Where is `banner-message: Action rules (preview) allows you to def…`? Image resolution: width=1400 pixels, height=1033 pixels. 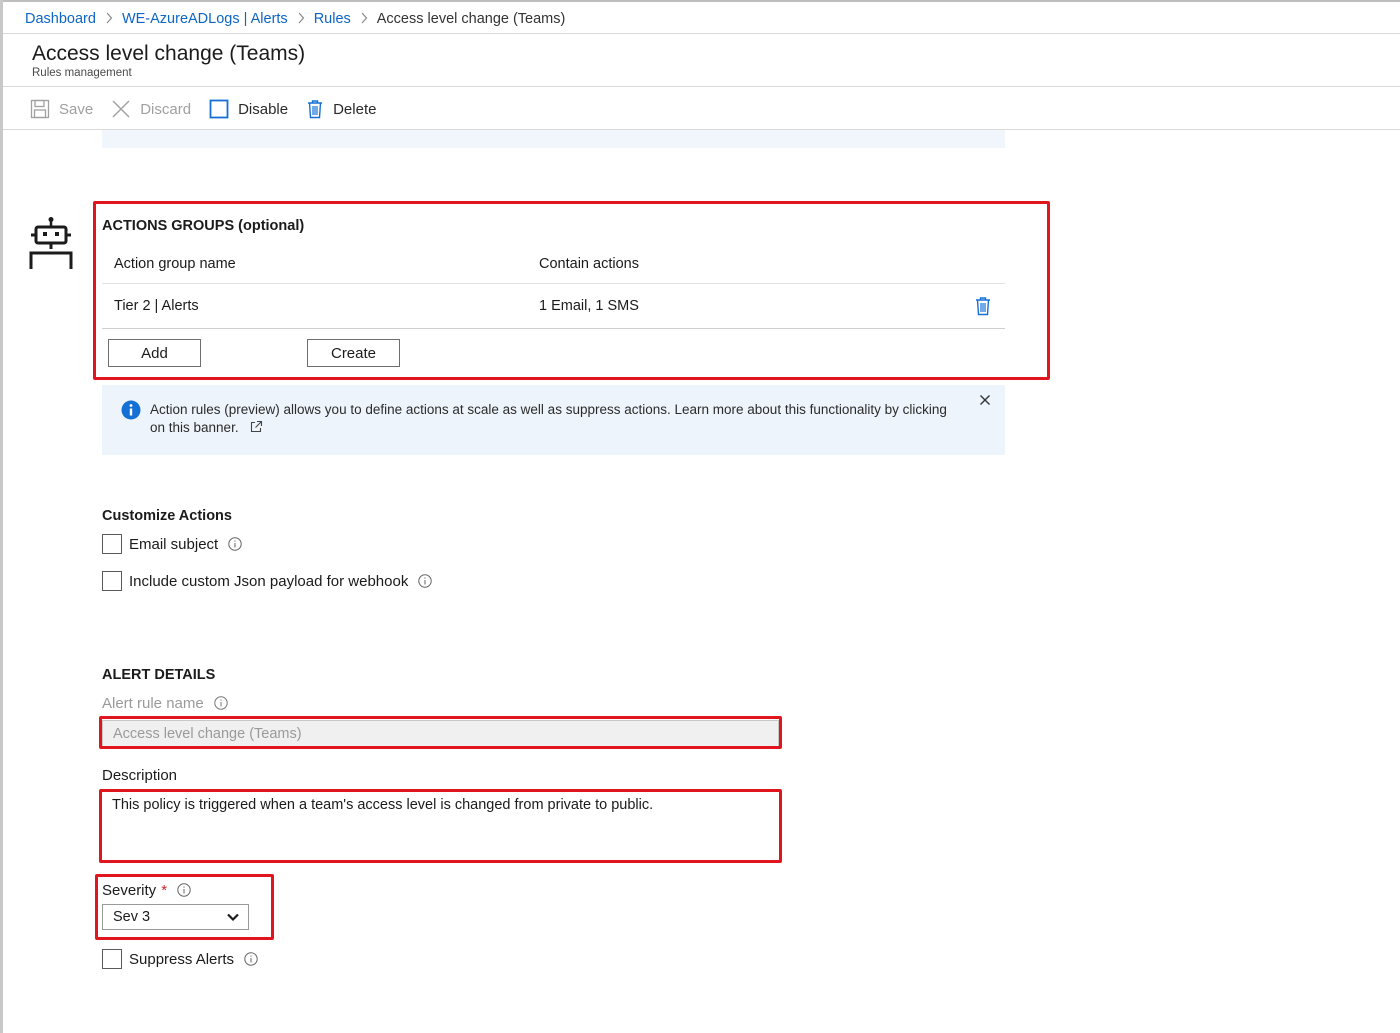 banner-message: Action rules (preview) allows you to def… is located at coordinates (548, 418).